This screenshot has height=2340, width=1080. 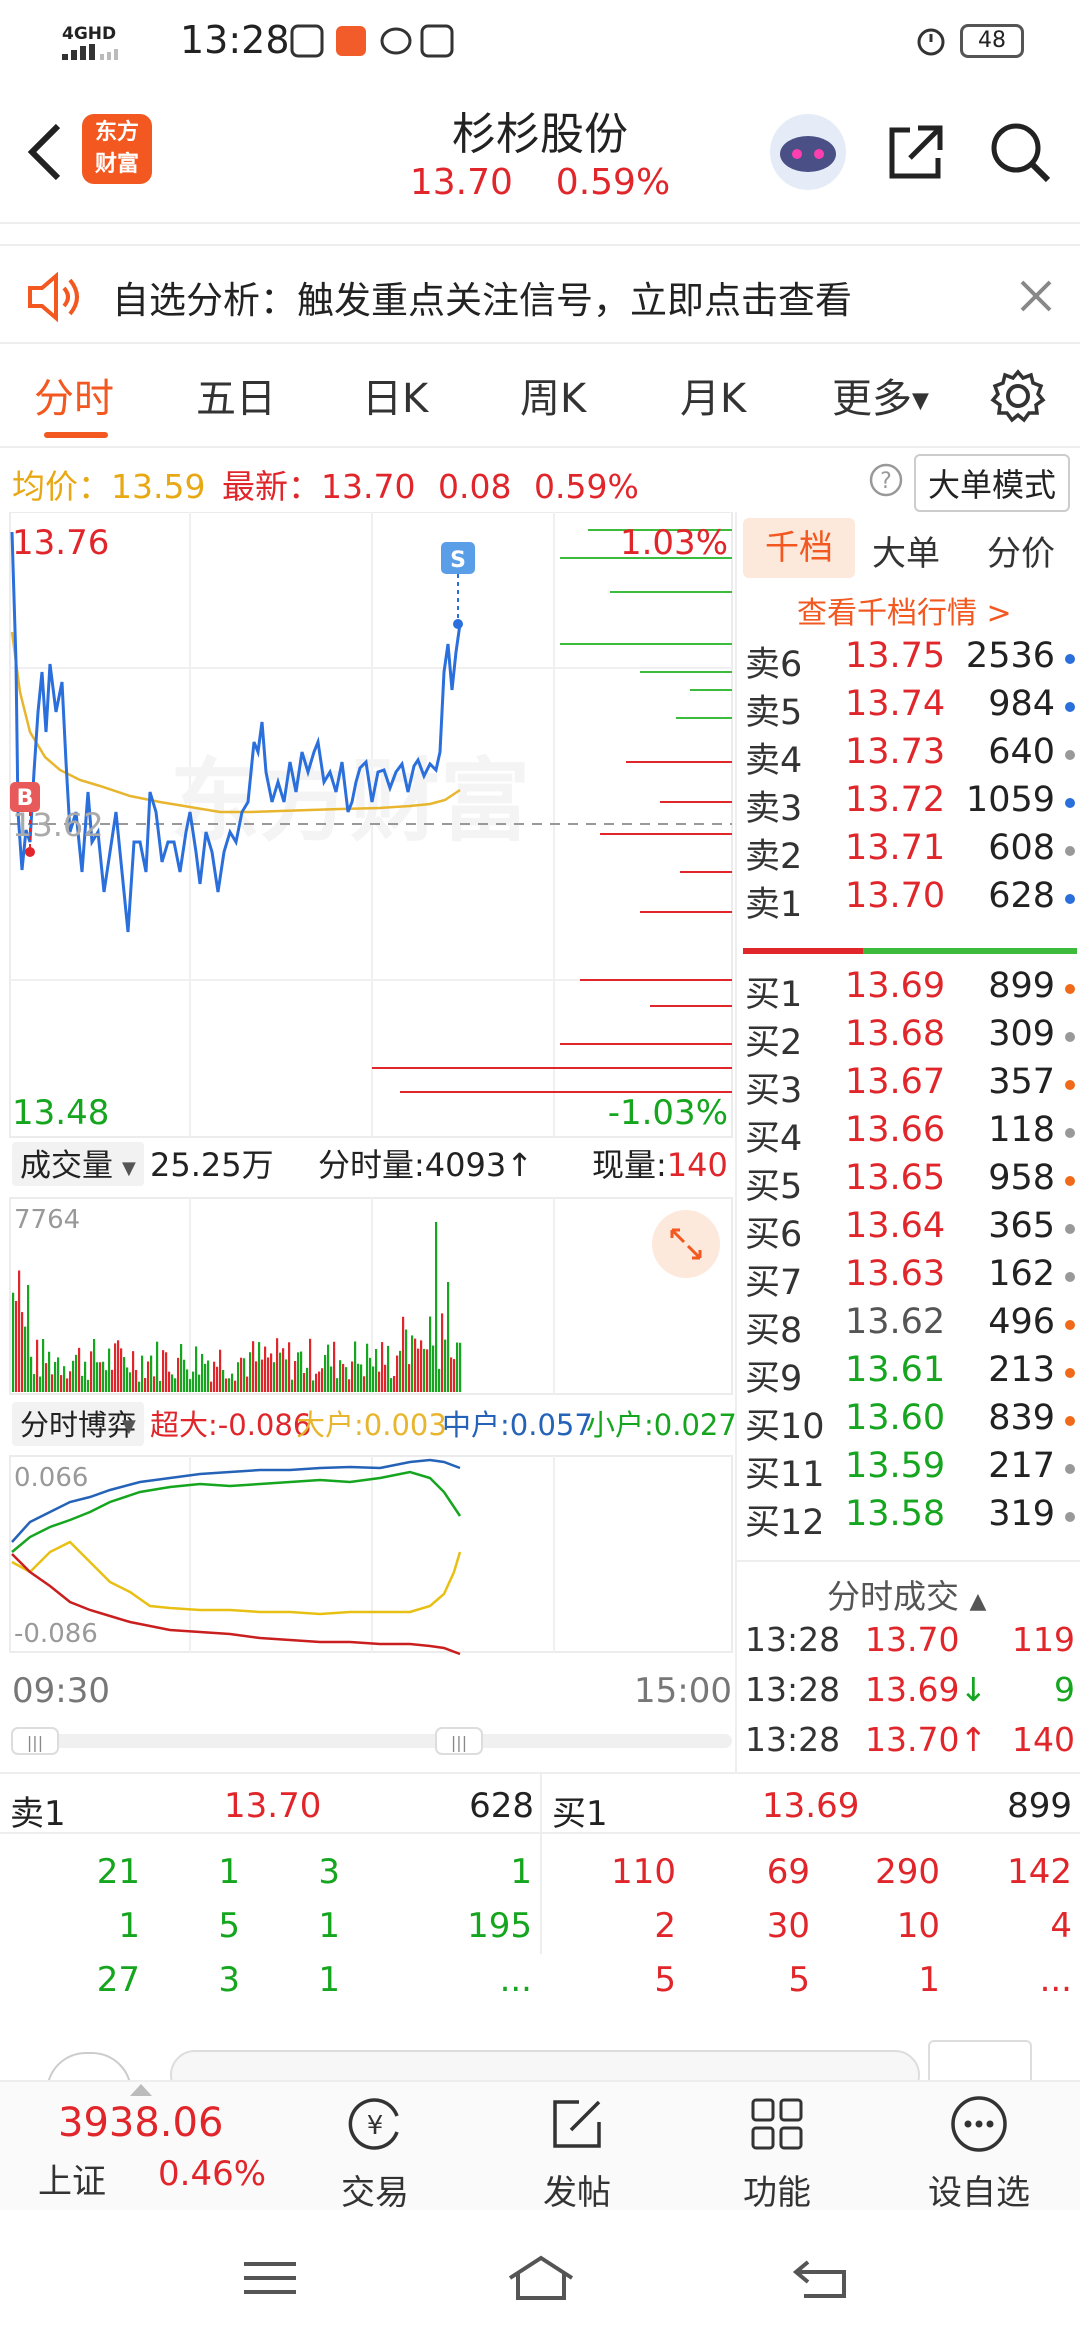 I want to click on tab-monthly-k: 月K, so click(x=713, y=395).